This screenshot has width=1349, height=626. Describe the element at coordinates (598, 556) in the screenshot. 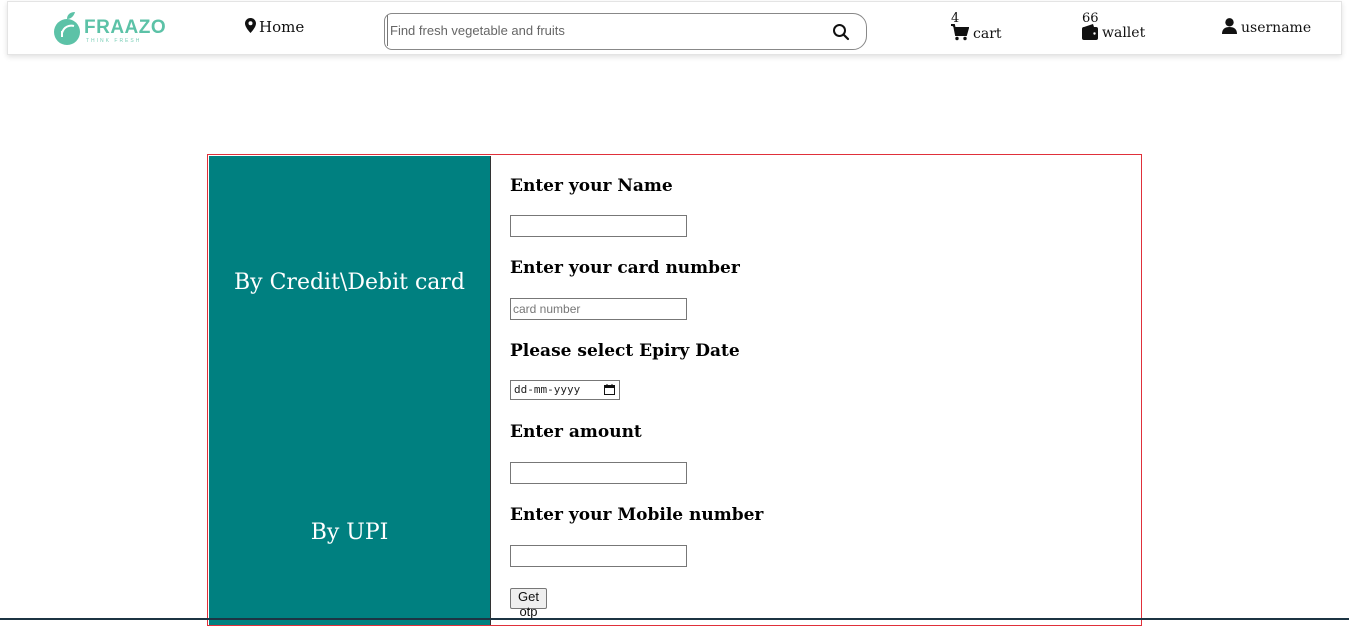

I see `mobile-number-input` at that location.